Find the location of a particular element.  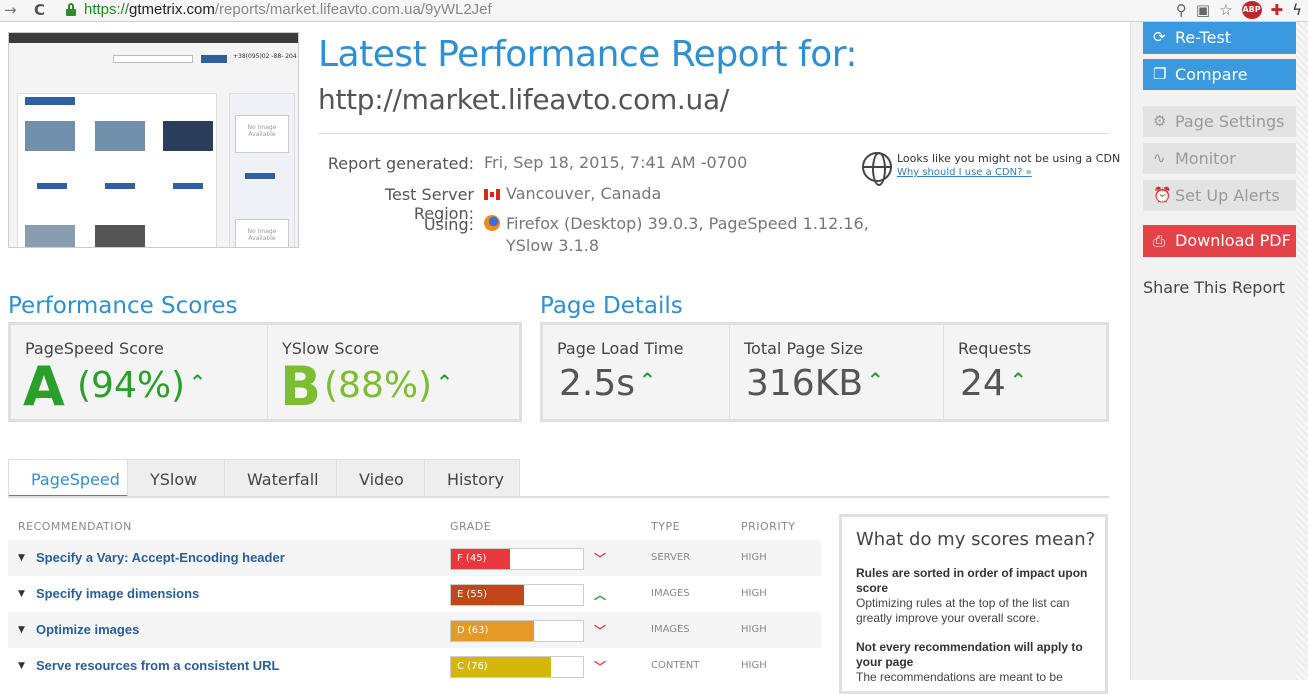

compare-button: ❐ Compare is located at coordinates (1219, 74).